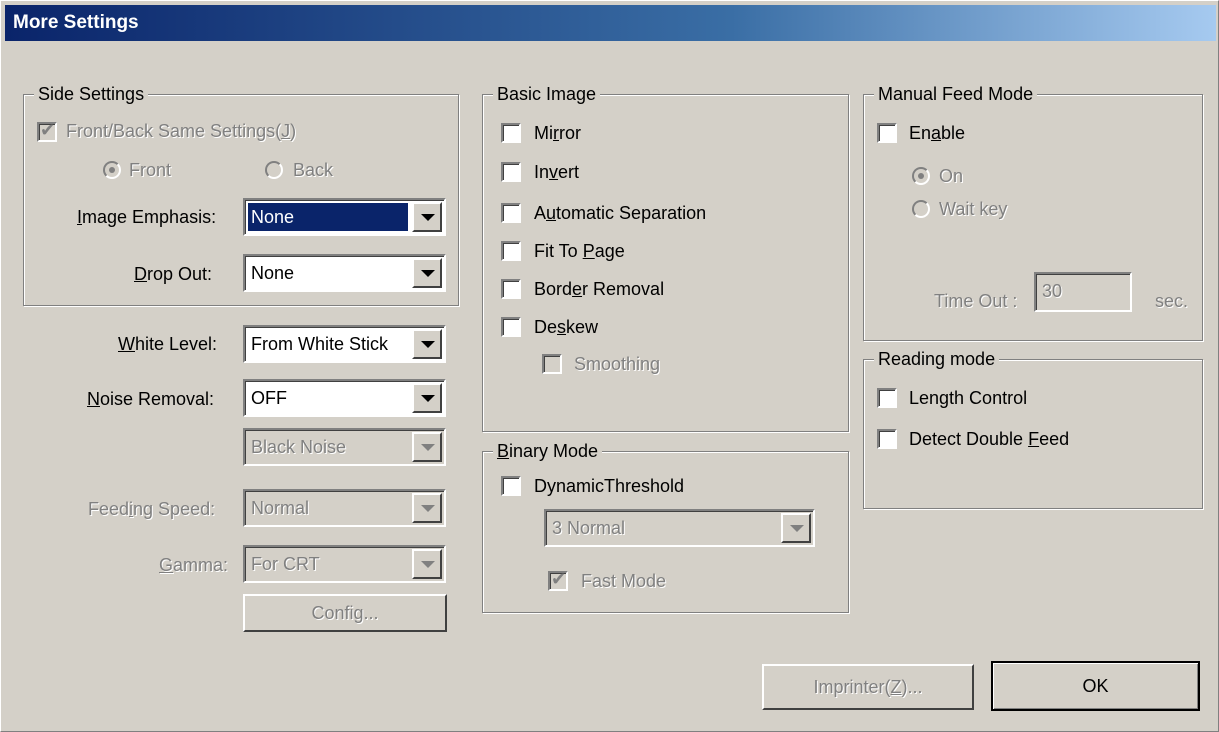 The width and height of the screenshot is (1219, 732). Describe the element at coordinates (313, 170) in the screenshot. I see `back-label: Back` at that location.